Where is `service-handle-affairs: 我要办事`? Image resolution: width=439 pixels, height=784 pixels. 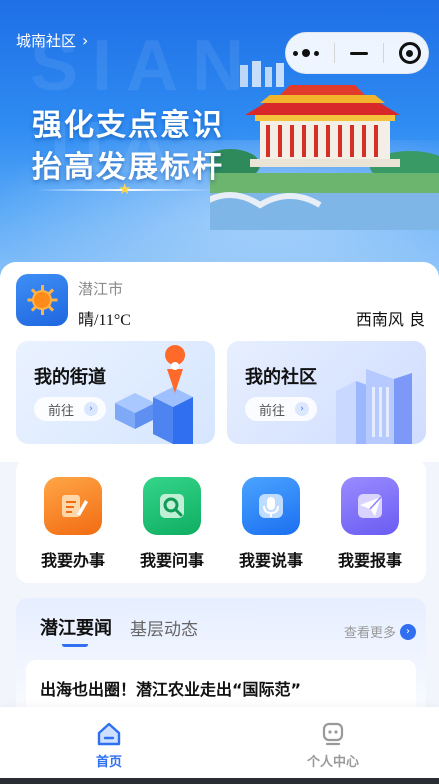 service-handle-affairs: 我要办事 is located at coordinates (73, 524).